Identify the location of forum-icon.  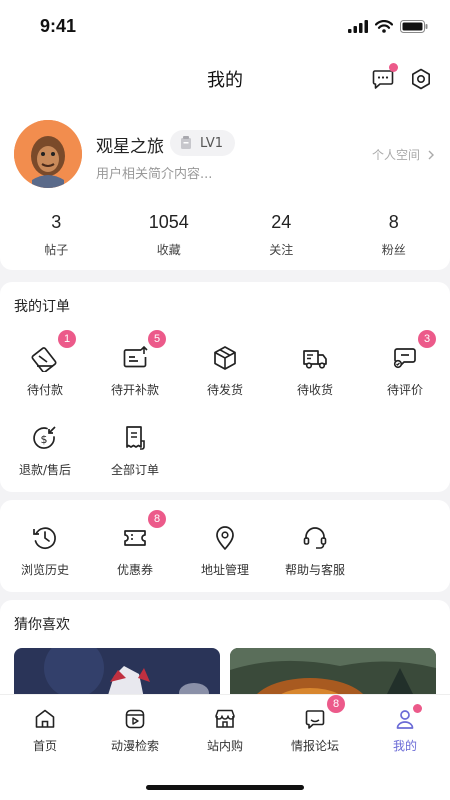
(315, 719).